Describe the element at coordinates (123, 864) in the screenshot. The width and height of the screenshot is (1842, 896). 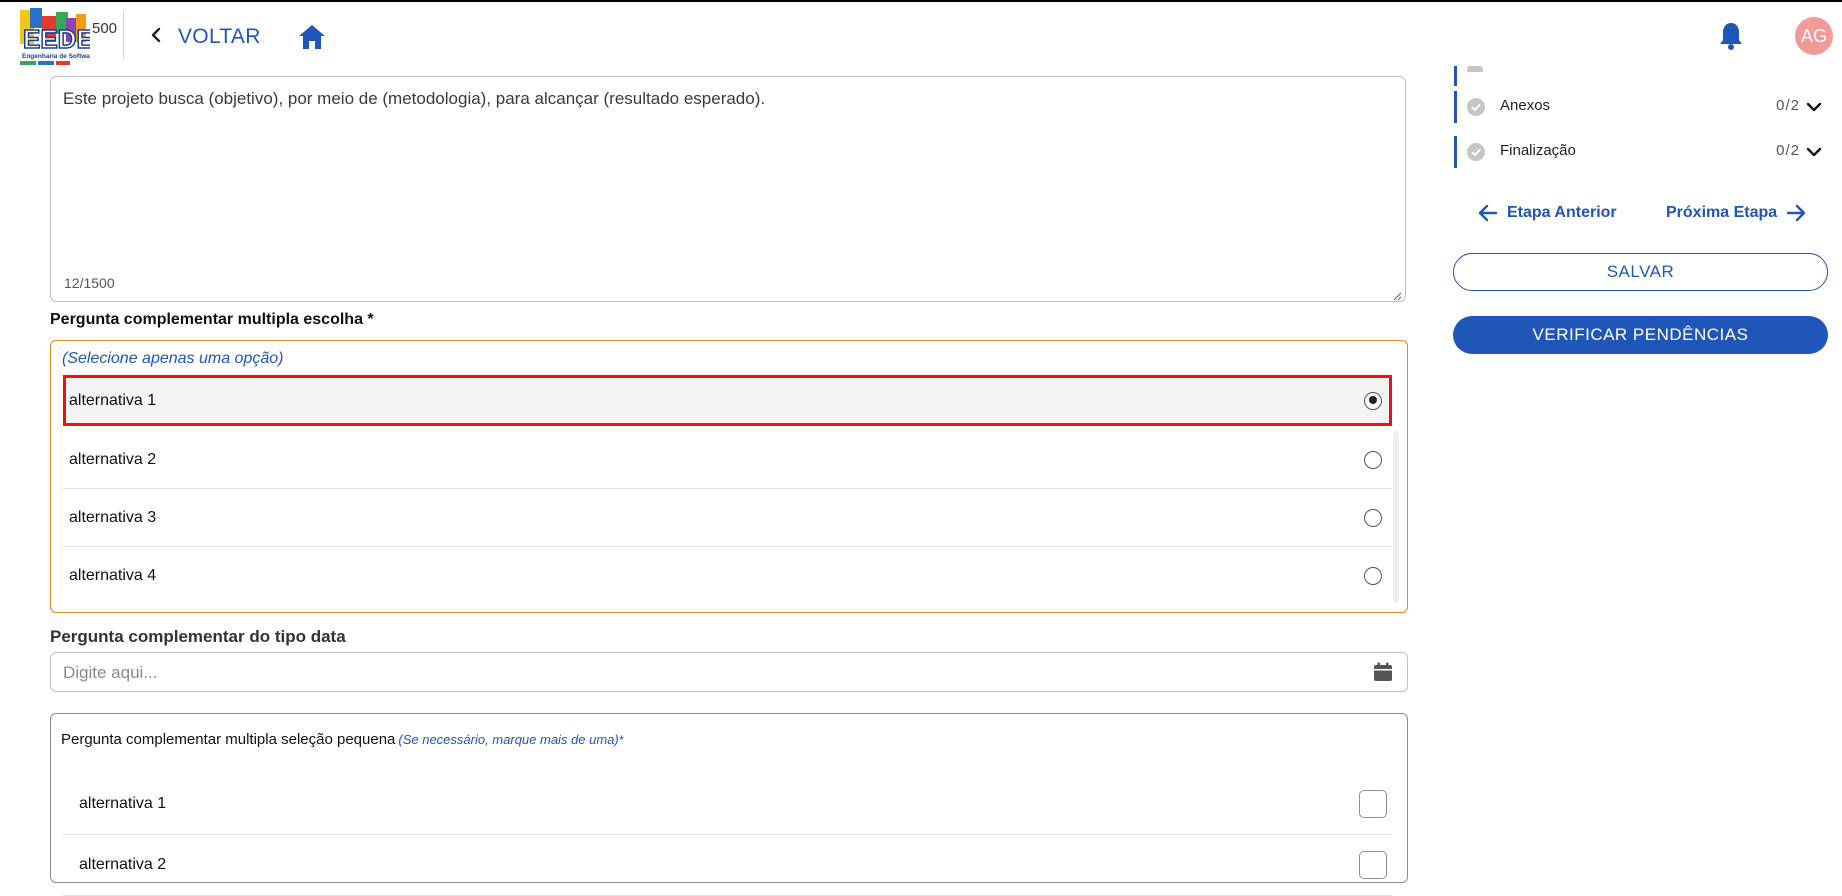
I see `checkbox-option-label: alternativa 2` at that location.